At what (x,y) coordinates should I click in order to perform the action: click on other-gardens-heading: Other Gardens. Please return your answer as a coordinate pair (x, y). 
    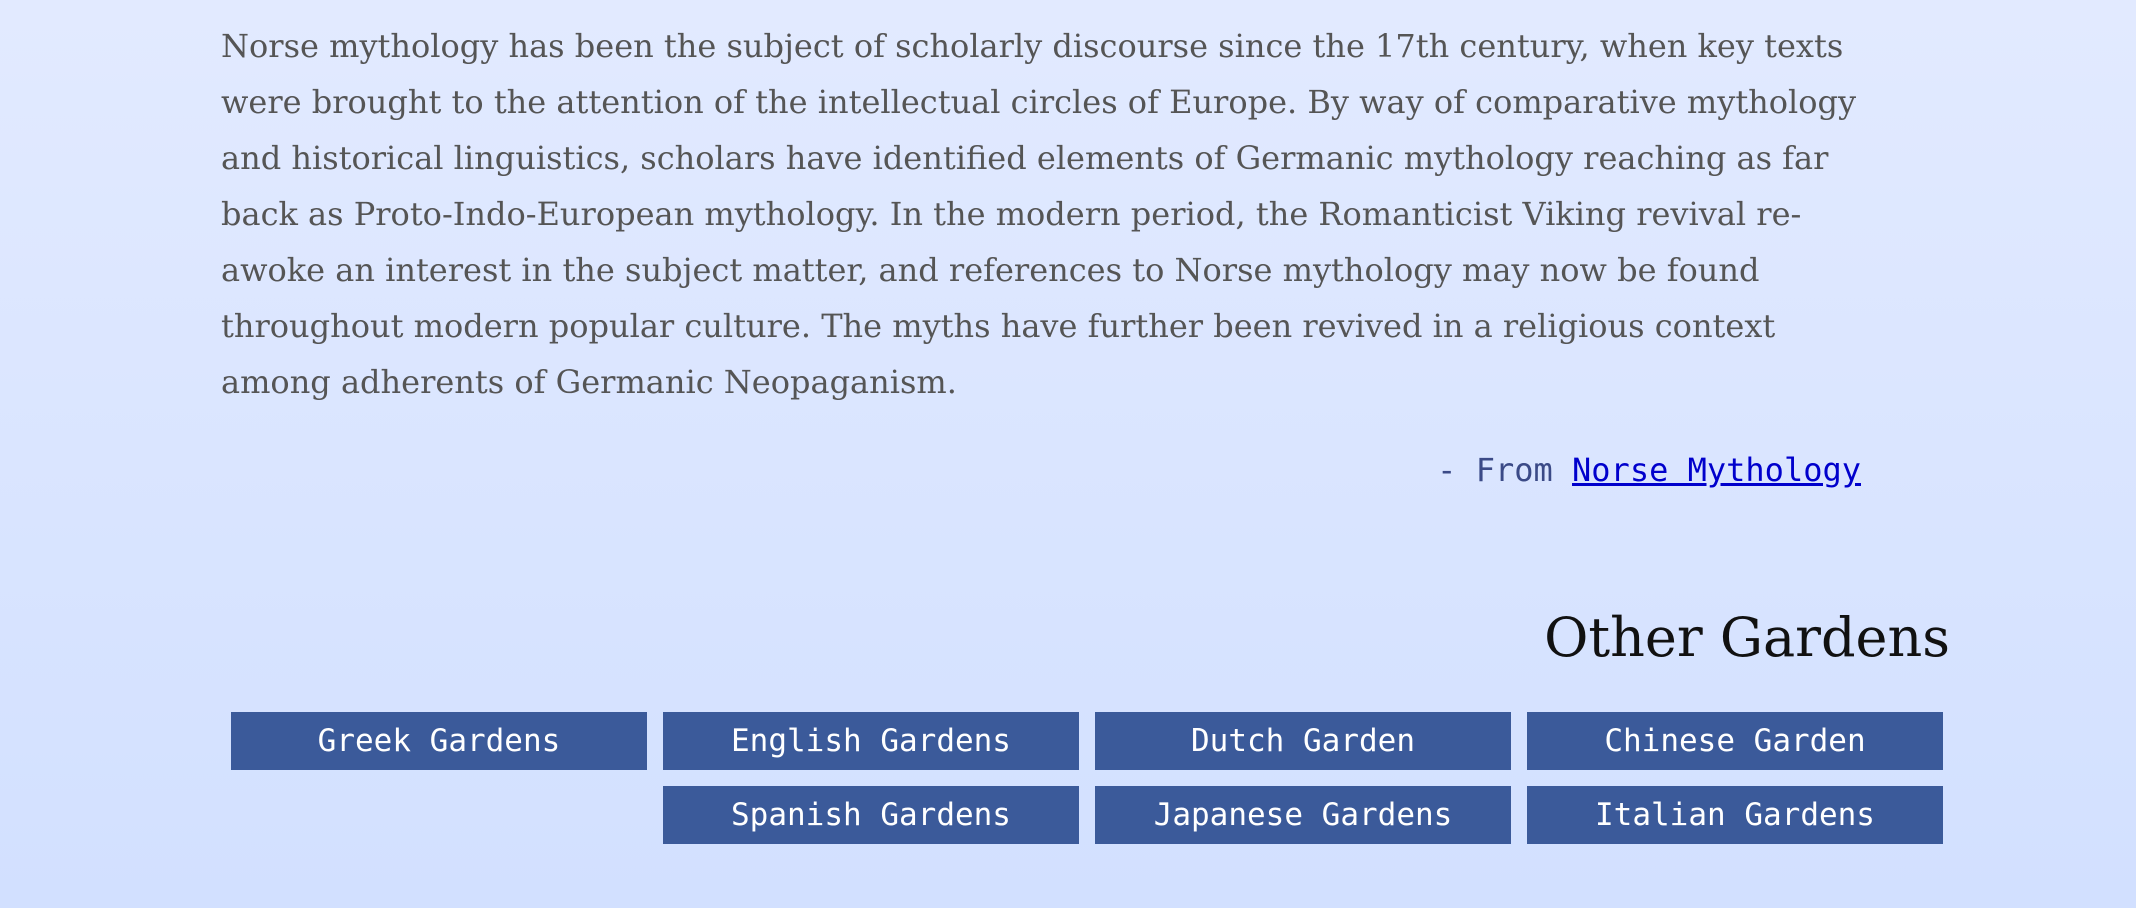
    Looking at the image, I should click on (1747, 637).